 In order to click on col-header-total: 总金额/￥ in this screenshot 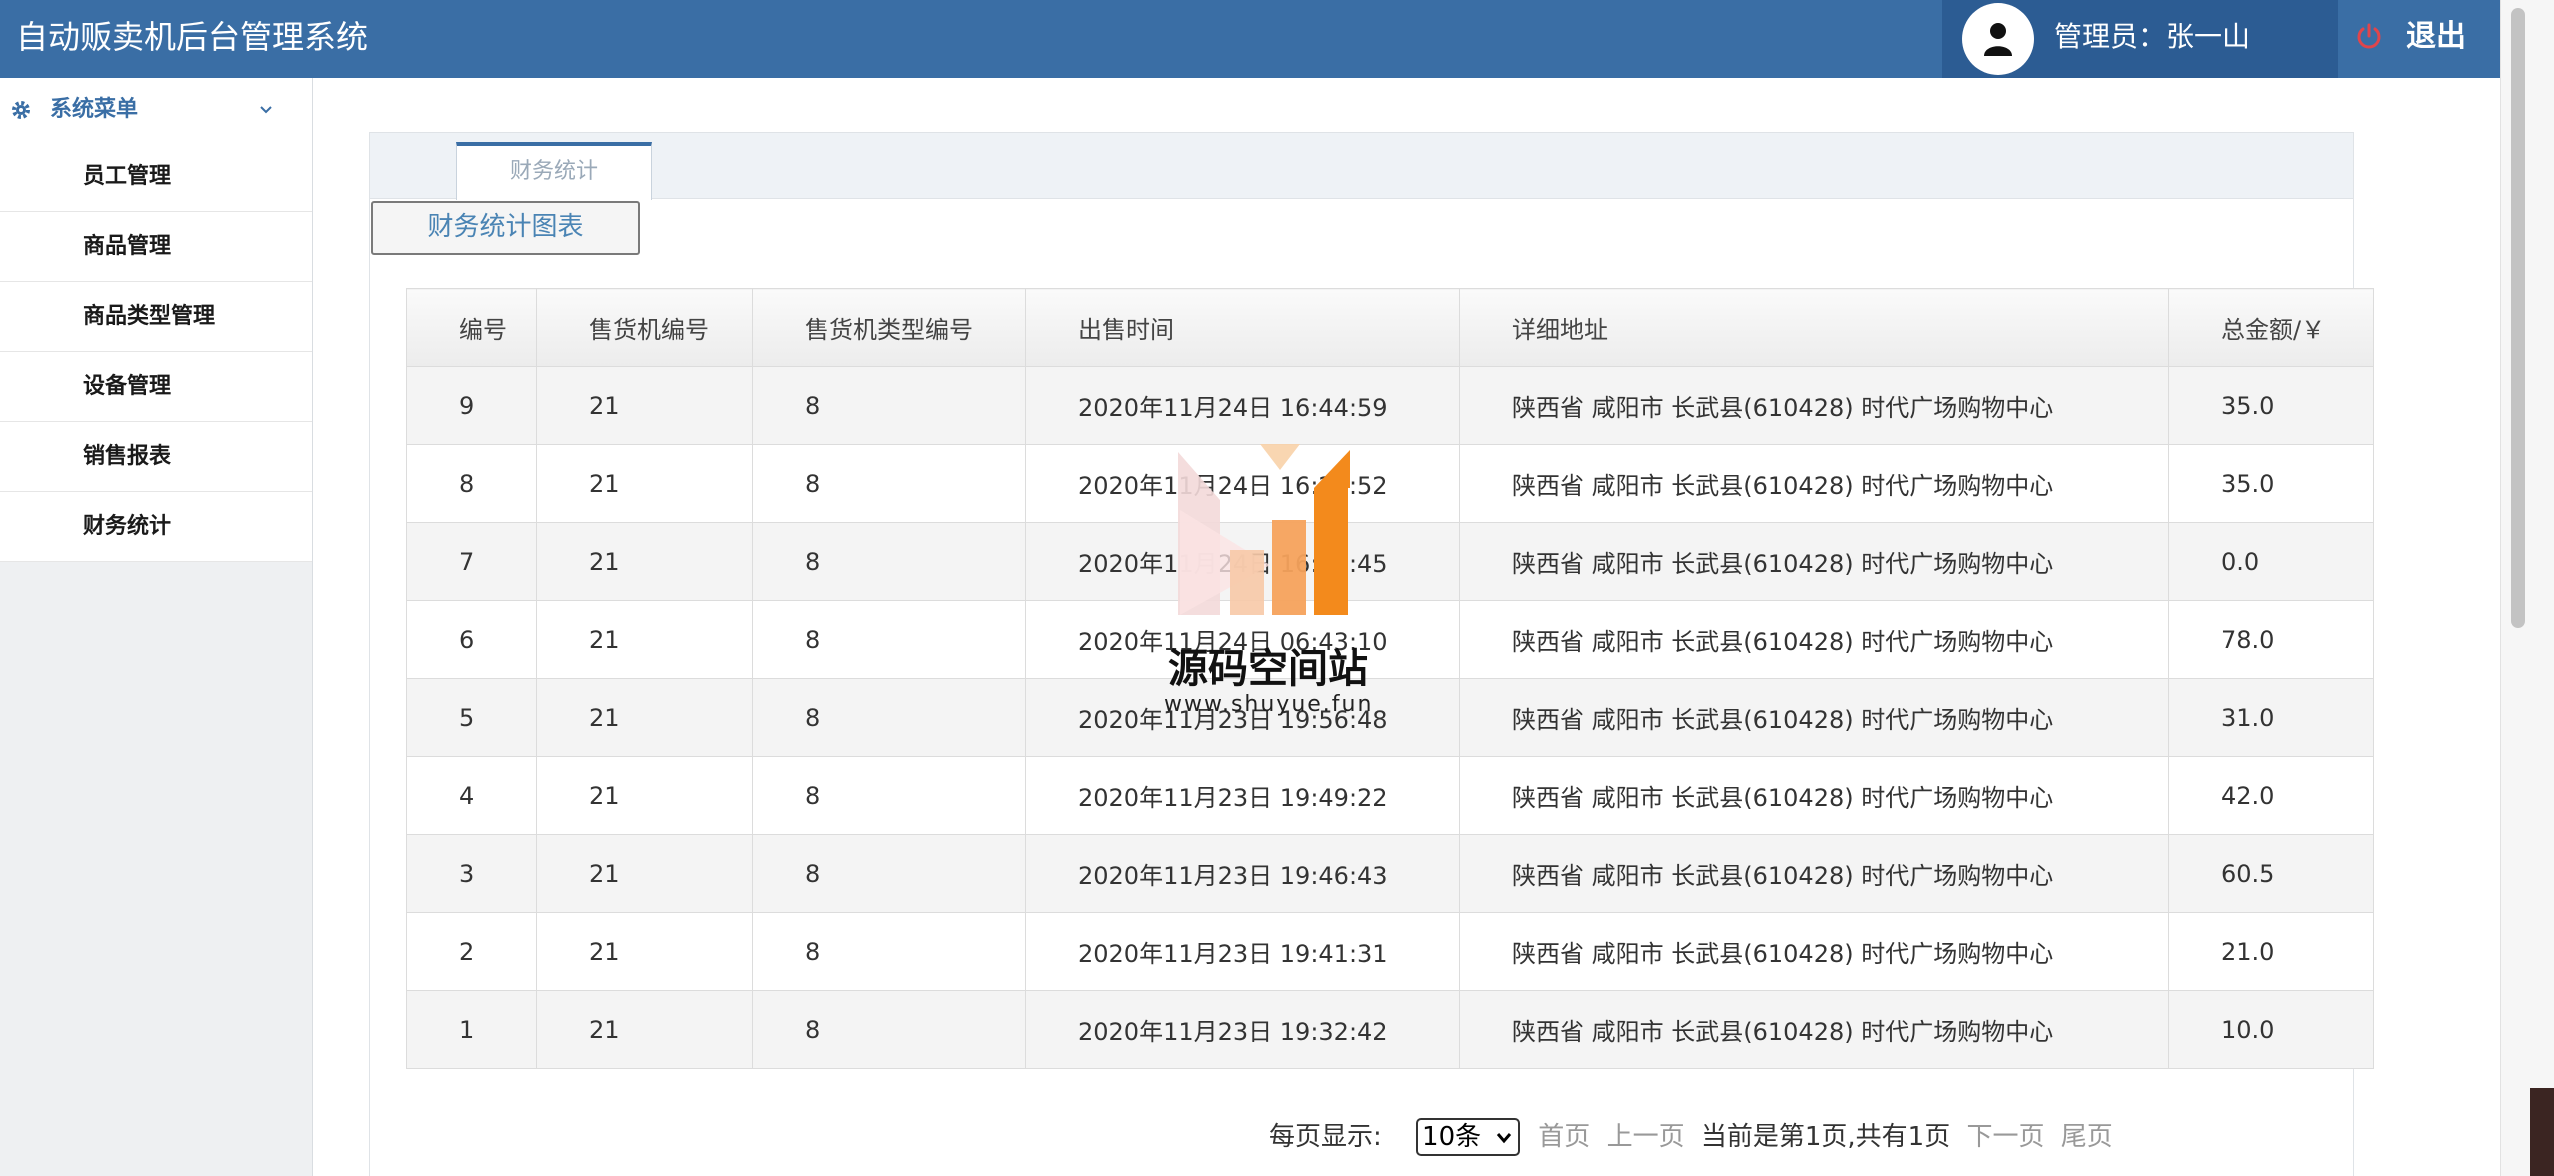, I will do `click(2271, 327)`.